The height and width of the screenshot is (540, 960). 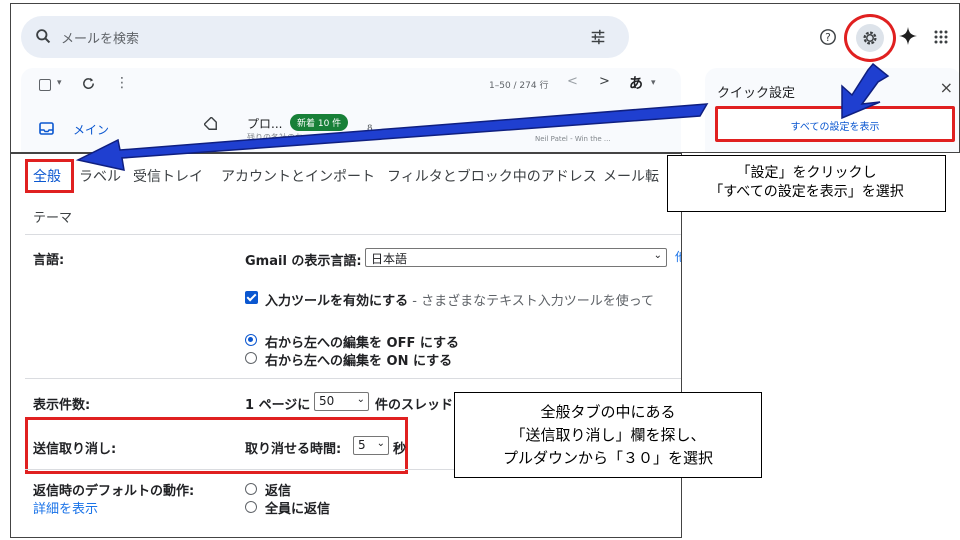 I want to click on tab-inbox: 受信トレイ, so click(x=168, y=176).